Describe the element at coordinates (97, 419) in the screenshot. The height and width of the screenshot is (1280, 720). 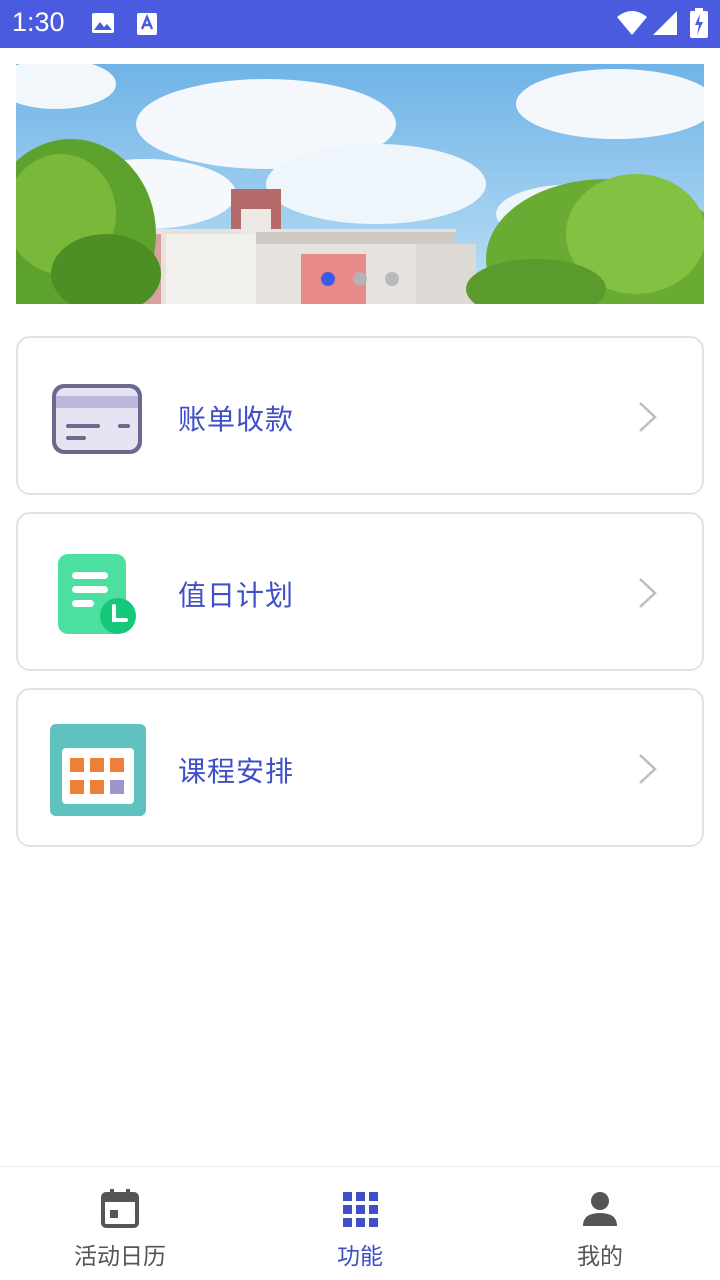
I see `credit-card-icon` at that location.